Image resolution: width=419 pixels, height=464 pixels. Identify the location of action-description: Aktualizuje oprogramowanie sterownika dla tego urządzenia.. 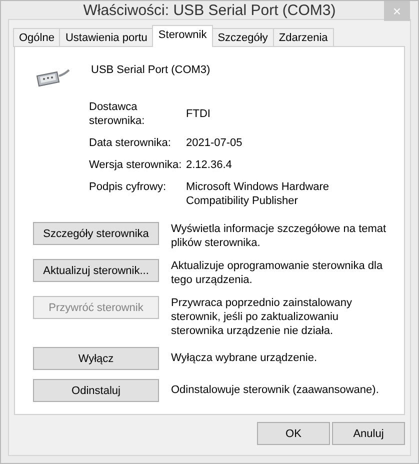
(277, 273).